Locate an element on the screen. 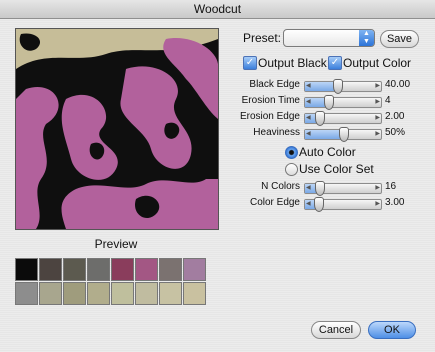 This screenshot has width=435, height=352. output-color-label: Output Color is located at coordinates (377, 63).